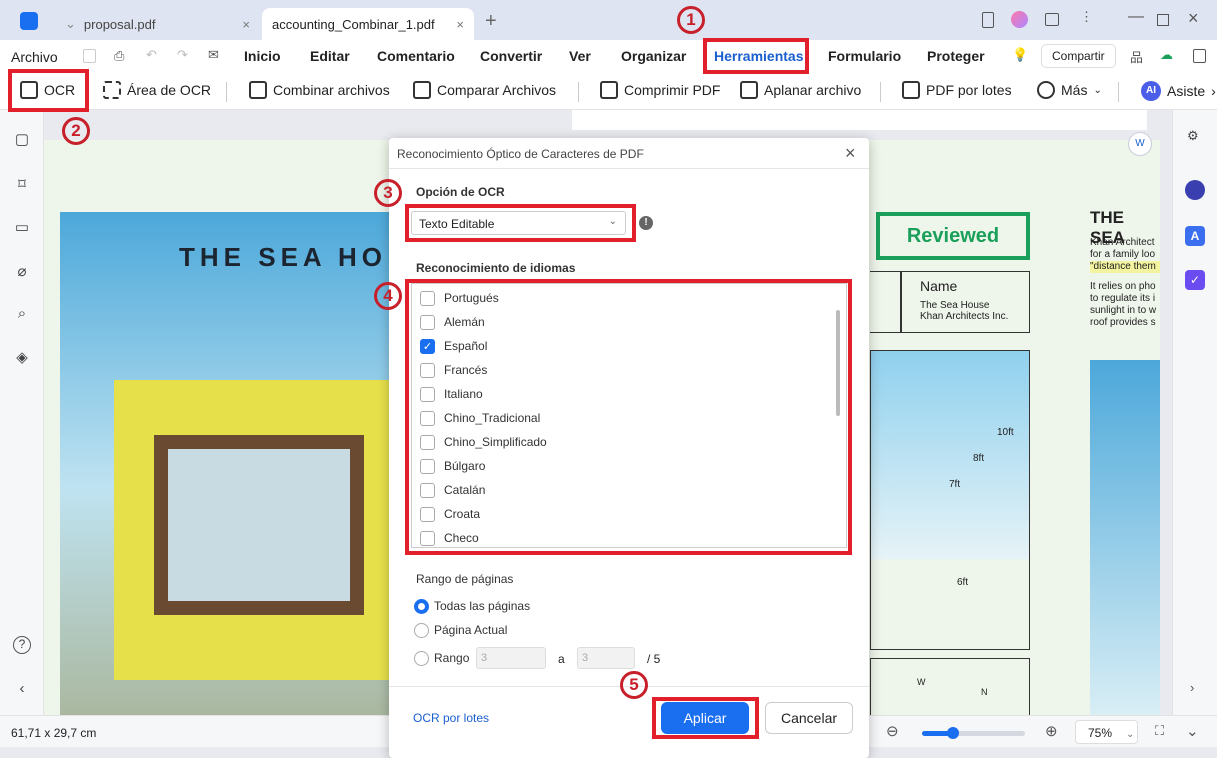 This screenshot has height=758, width=1217. What do you see at coordinates (330, 56) in the screenshot?
I see `menu-editar: Editar` at bounding box center [330, 56].